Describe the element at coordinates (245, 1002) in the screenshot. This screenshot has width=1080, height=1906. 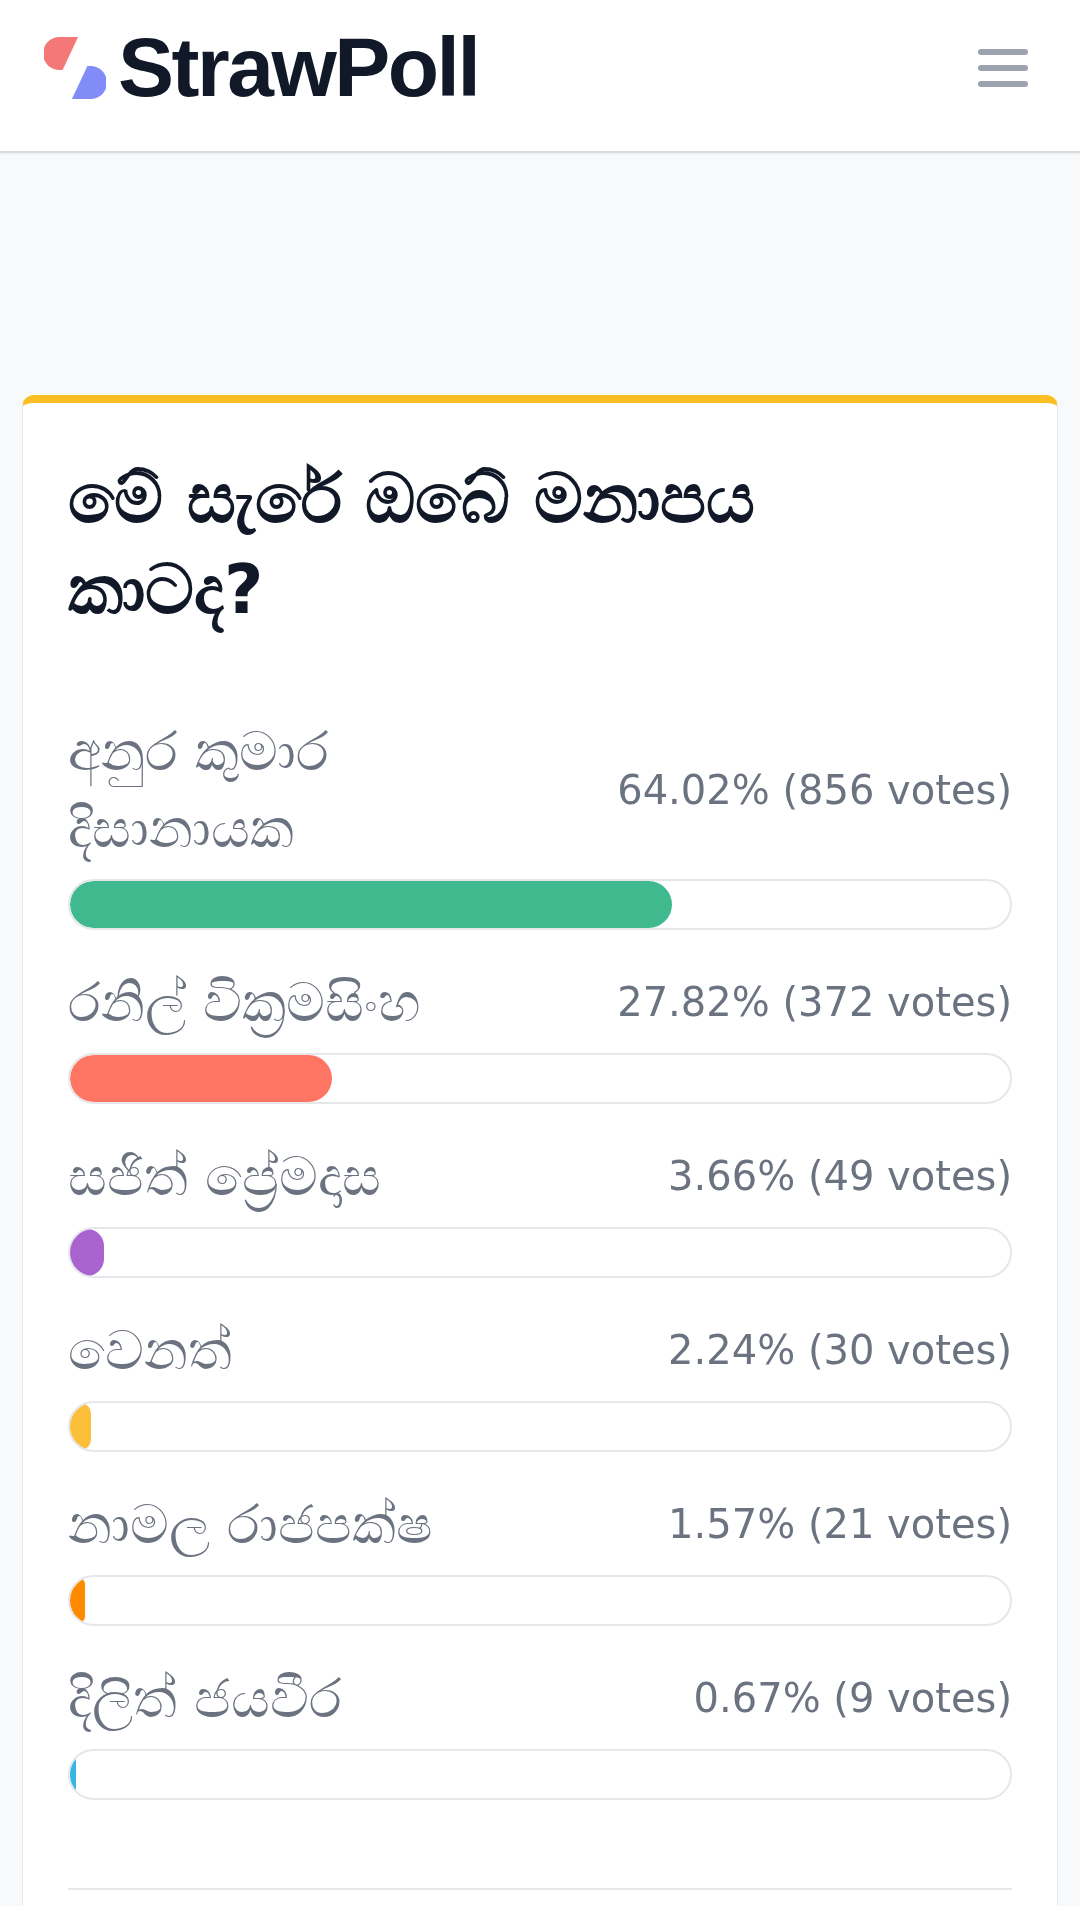
I see `option-label: රනිල් වික්‍රමසිංහ` at that location.